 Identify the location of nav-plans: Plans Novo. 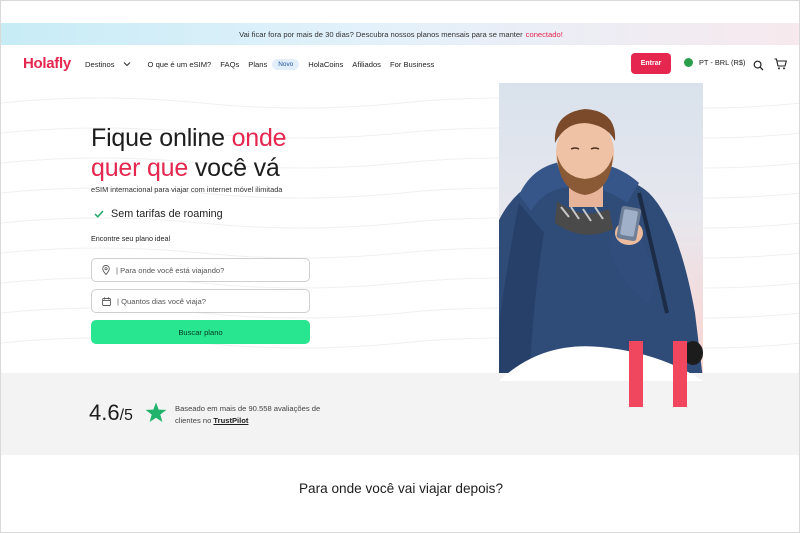
(274, 64).